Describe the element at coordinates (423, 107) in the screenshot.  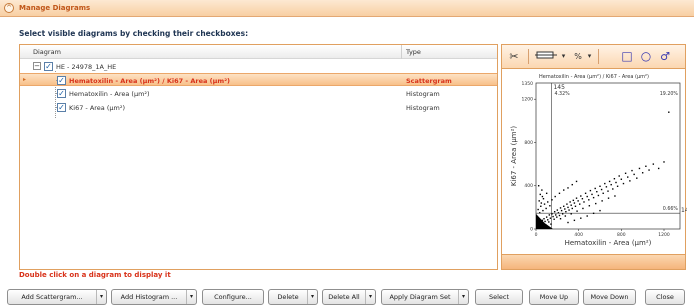
I see `diagram-type: Histogram` at that location.